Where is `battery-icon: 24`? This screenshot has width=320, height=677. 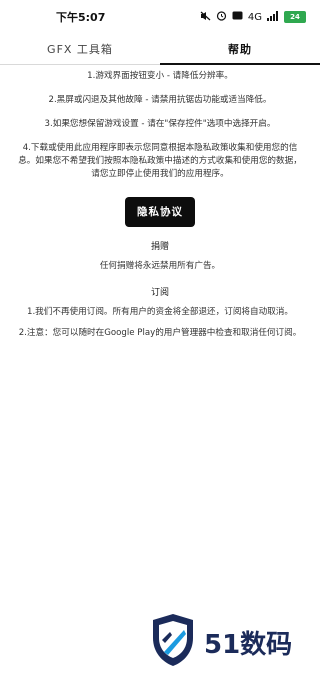 battery-icon: 24 is located at coordinates (295, 17).